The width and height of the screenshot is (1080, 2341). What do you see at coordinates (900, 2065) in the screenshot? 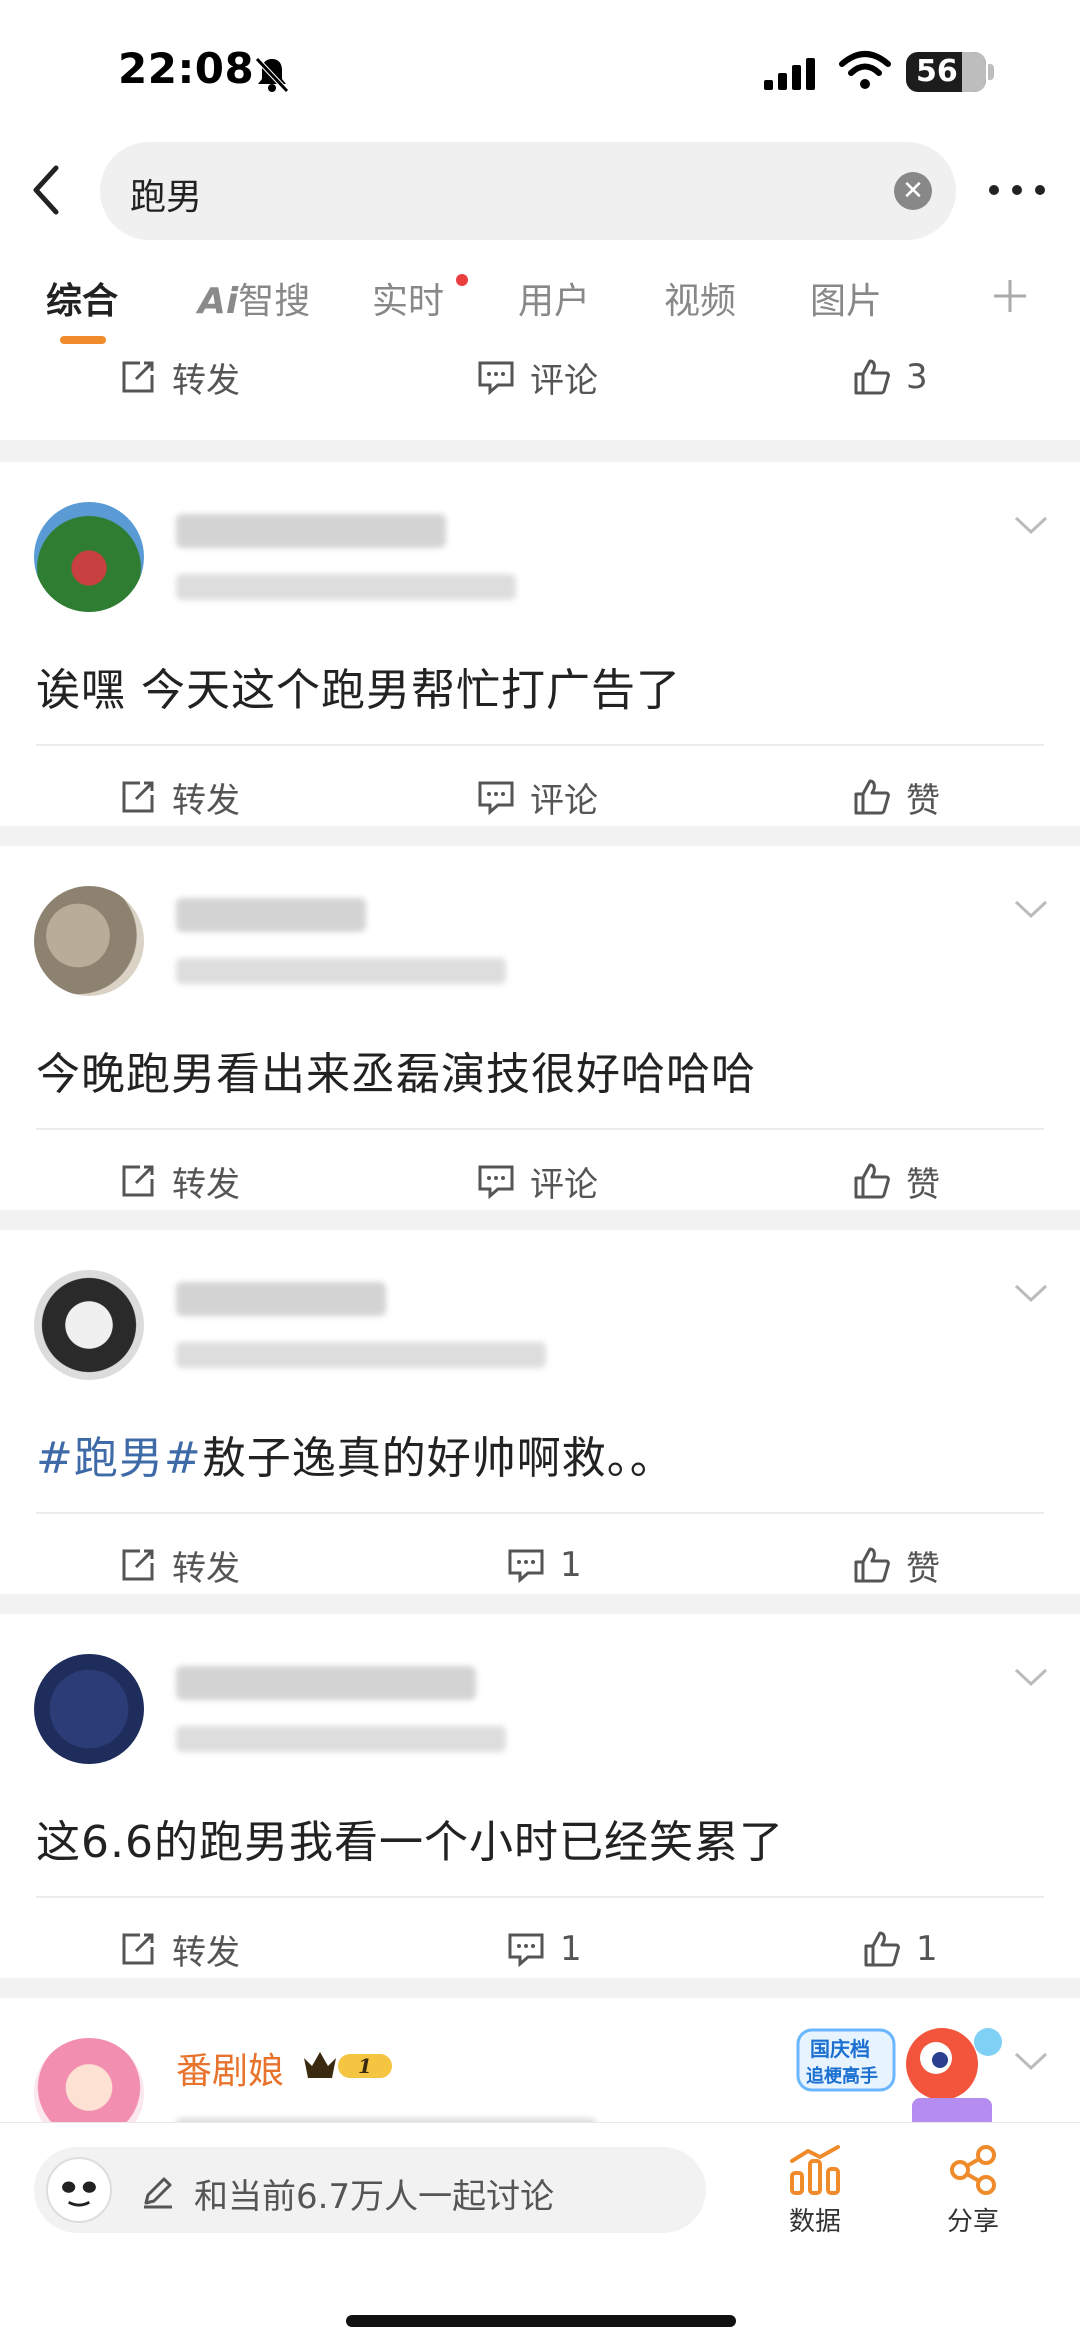
I see `promo-mascot-icon: 国庆档 追梗高手` at bounding box center [900, 2065].